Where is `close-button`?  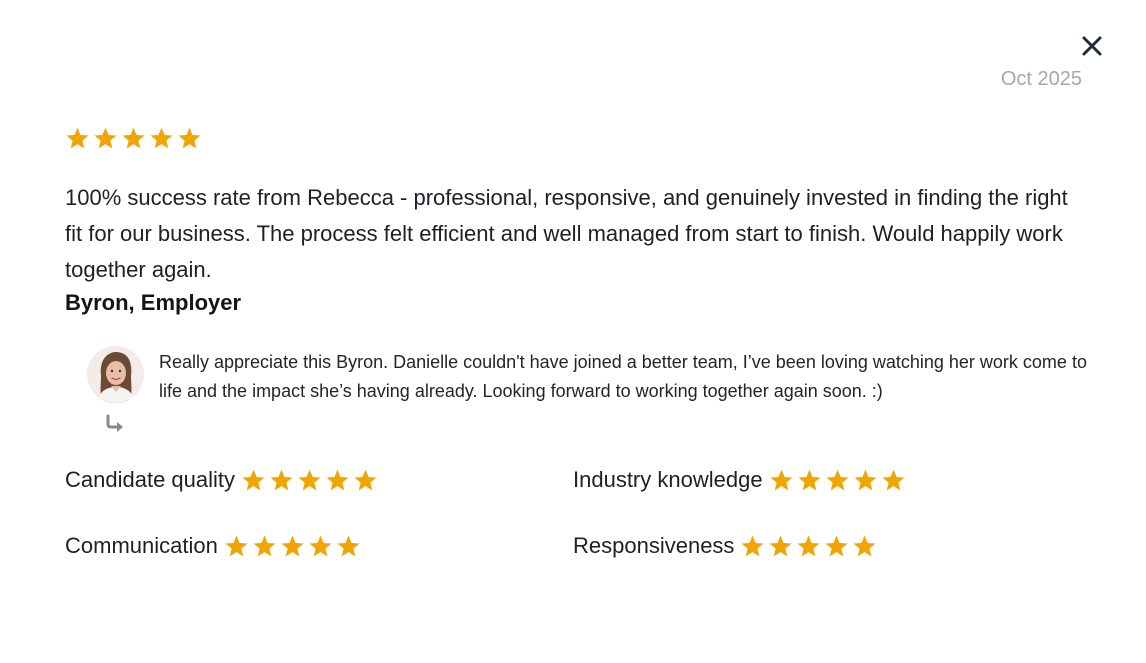 close-button is located at coordinates (1092, 46).